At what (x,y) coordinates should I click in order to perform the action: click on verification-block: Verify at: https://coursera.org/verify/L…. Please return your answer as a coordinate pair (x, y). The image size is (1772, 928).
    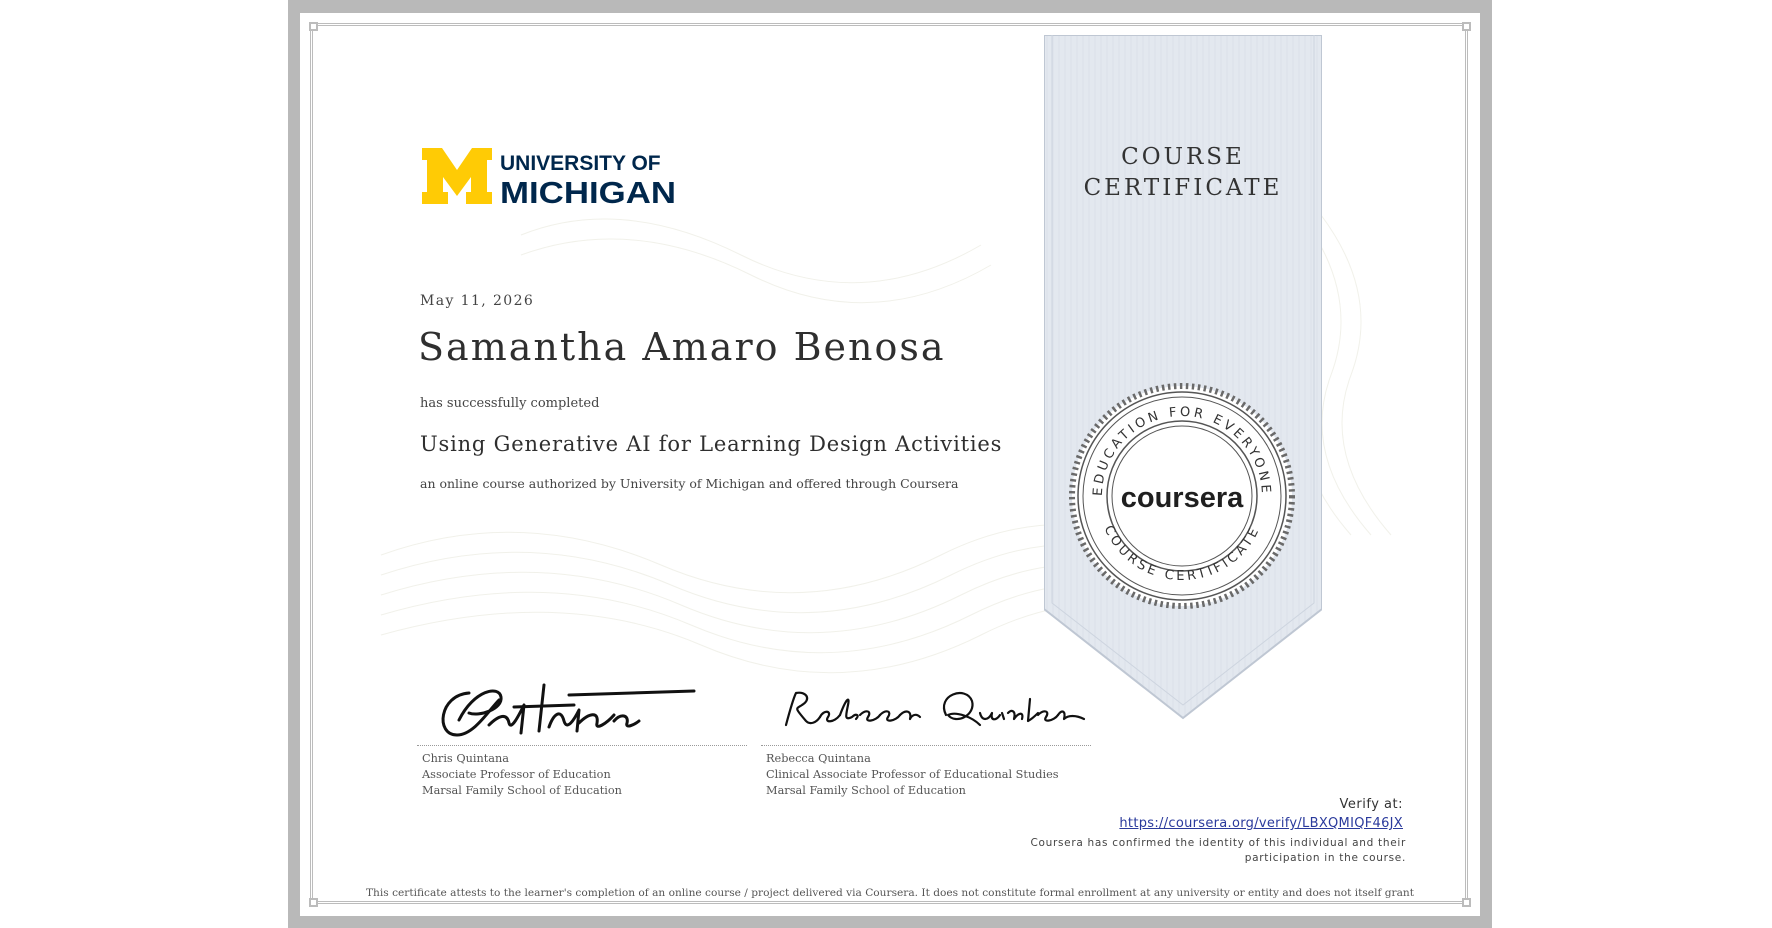
    Looking at the image, I should click on (1261, 814).